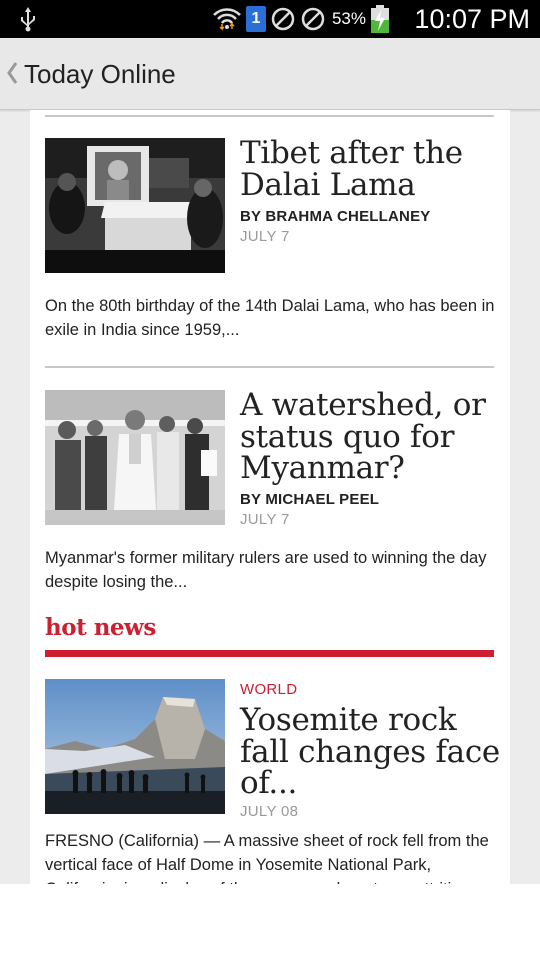 Image resolution: width=540 pixels, height=960 pixels. What do you see at coordinates (12, 73) in the screenshot?
I see `chevron-left-icon` at bounding box center [12, 73].